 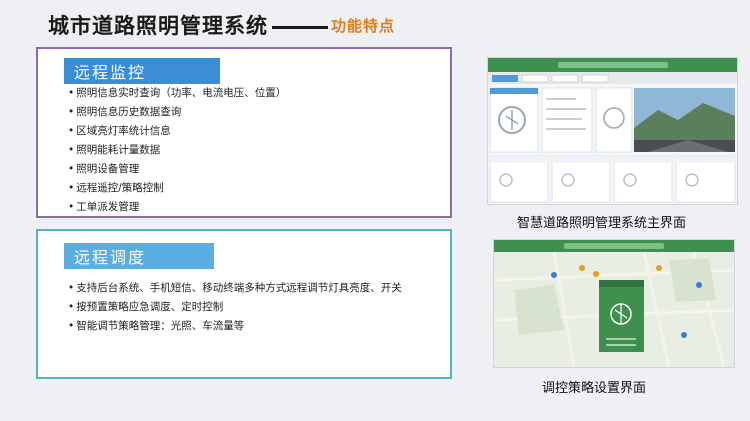 What do you see at coordinates (177, 188) in the screenshot?
I see `list-item: 远程遥控/策略控制` at bounding box center [177, 188].